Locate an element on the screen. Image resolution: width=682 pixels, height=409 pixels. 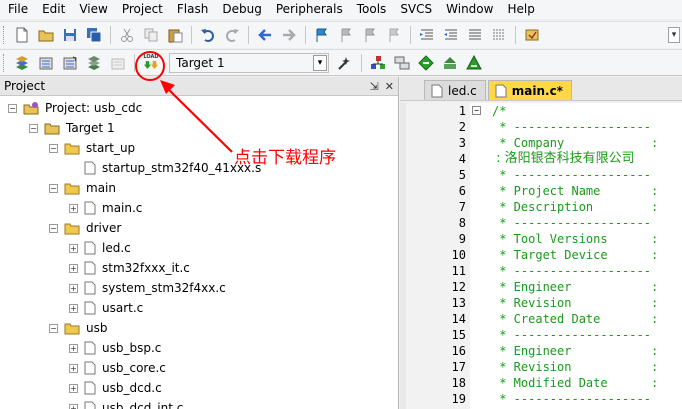
menu-file: File is located at coordinates (17, 9).